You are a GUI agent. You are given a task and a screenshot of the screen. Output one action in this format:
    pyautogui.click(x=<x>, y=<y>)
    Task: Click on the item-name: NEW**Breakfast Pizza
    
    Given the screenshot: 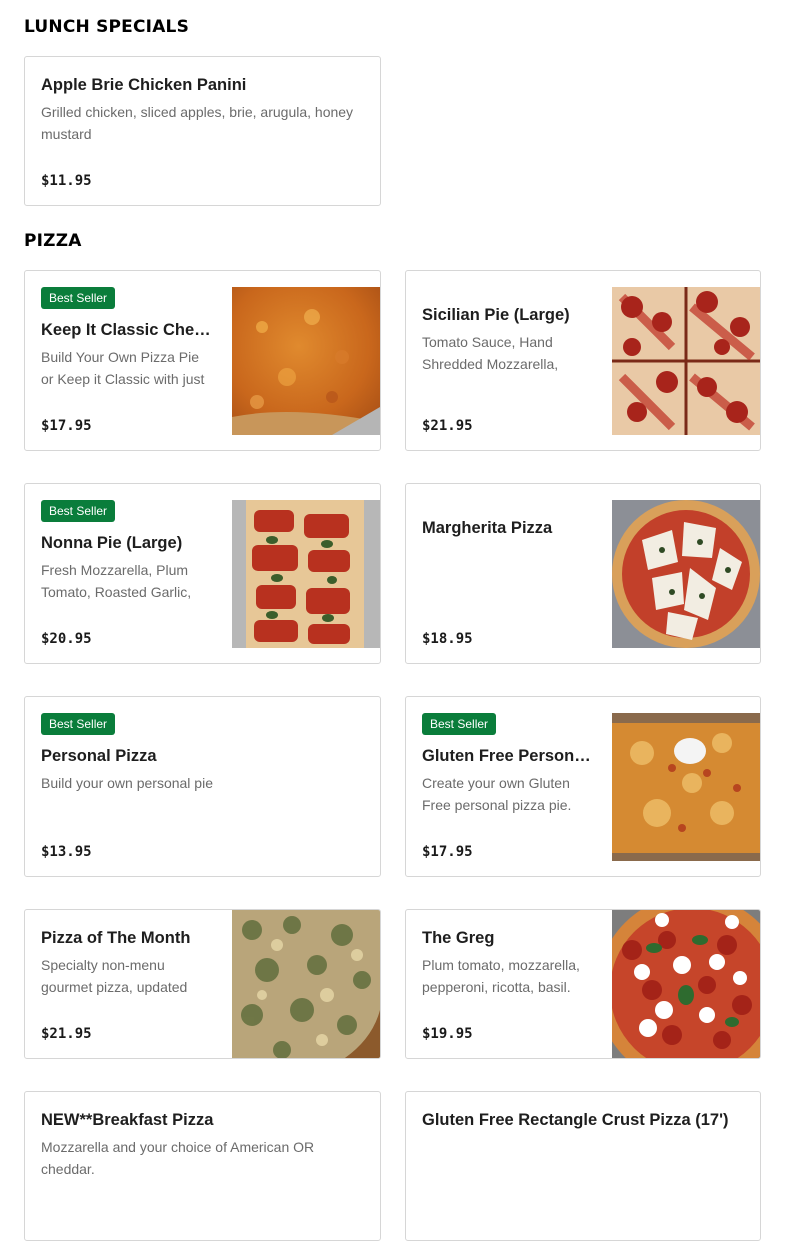 What is the action you would take?
    pyautogui.click(x=127, y=1120)
    